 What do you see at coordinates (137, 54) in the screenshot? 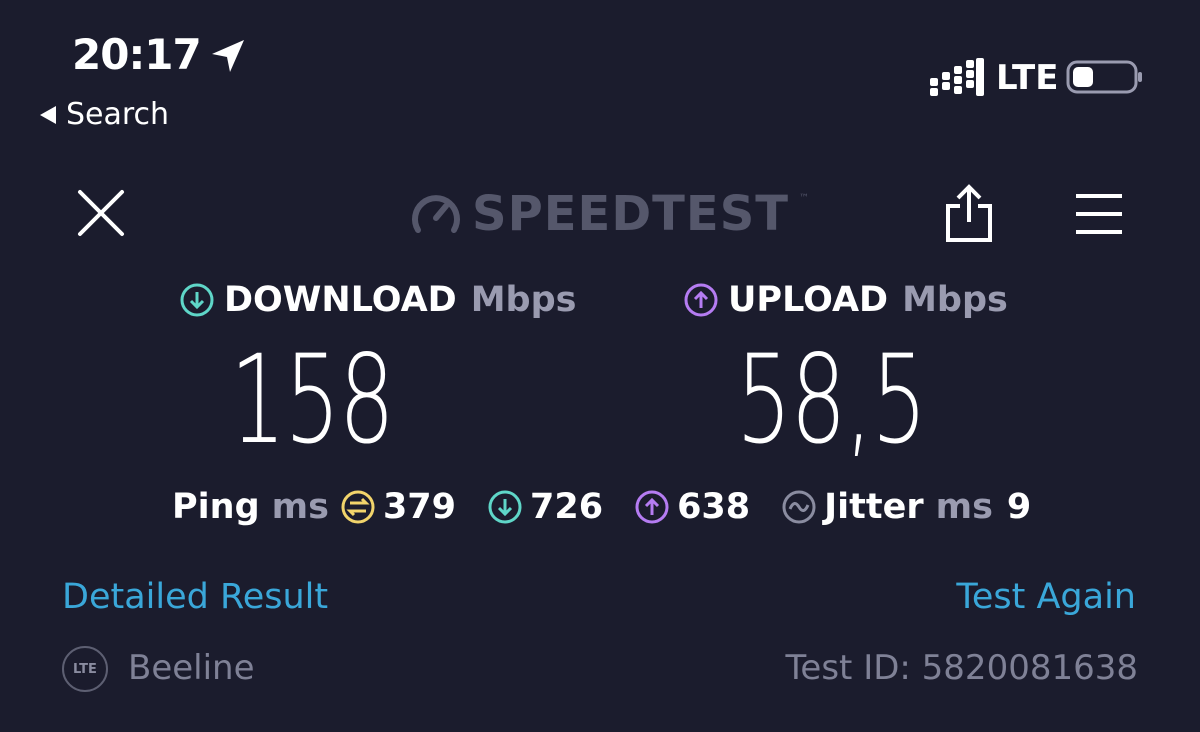
I see `status-time: 20:17` at bounding box center [137, 54].